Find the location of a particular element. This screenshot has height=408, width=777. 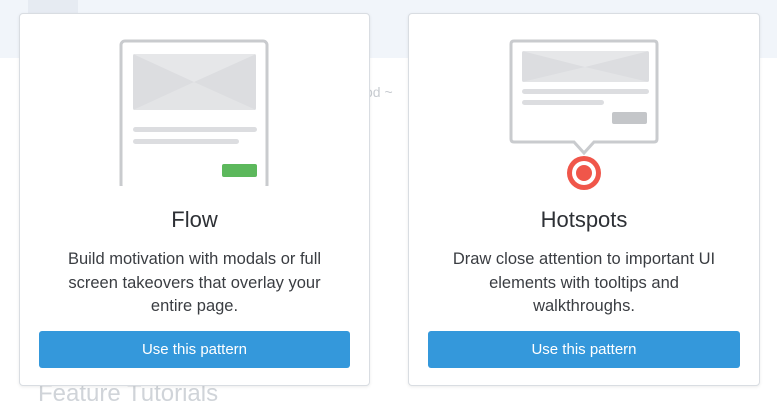

modal-green-button is located at coordinates (239, 170).